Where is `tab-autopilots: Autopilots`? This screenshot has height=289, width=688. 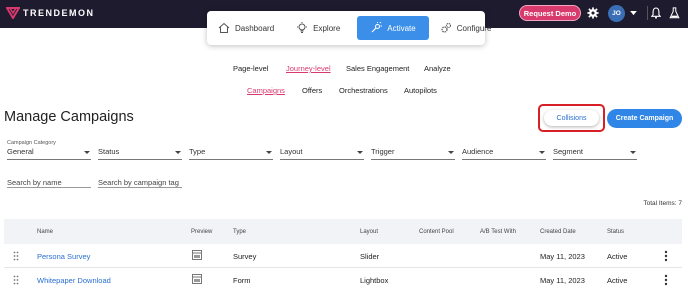 tab-autopilots: Autopilots is located at coordinates (420, 90).